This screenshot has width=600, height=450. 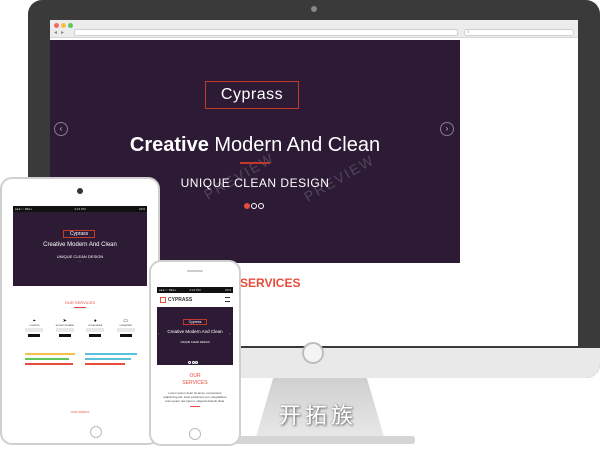 What do you see at coordinates (195, 300) in the screenshot?
I see `phone-header: CYPRASS` at bounding box center [195, 300].